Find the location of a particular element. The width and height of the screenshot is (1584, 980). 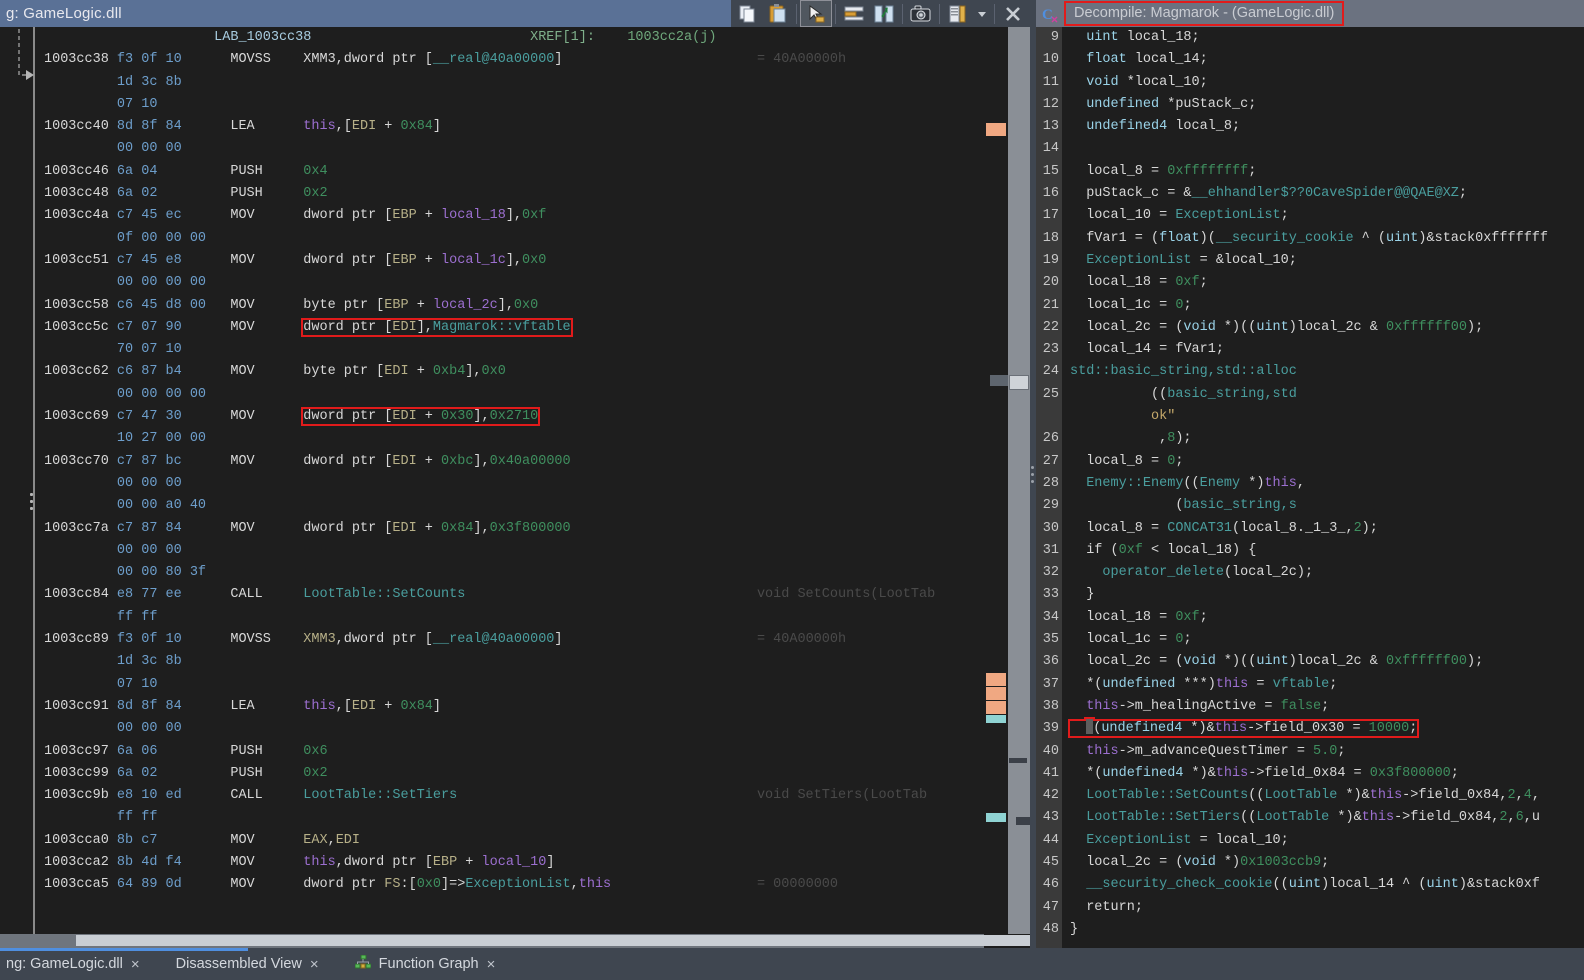

decompile-line: undefined *puStack_c; is located at coordinates (1327, 105).